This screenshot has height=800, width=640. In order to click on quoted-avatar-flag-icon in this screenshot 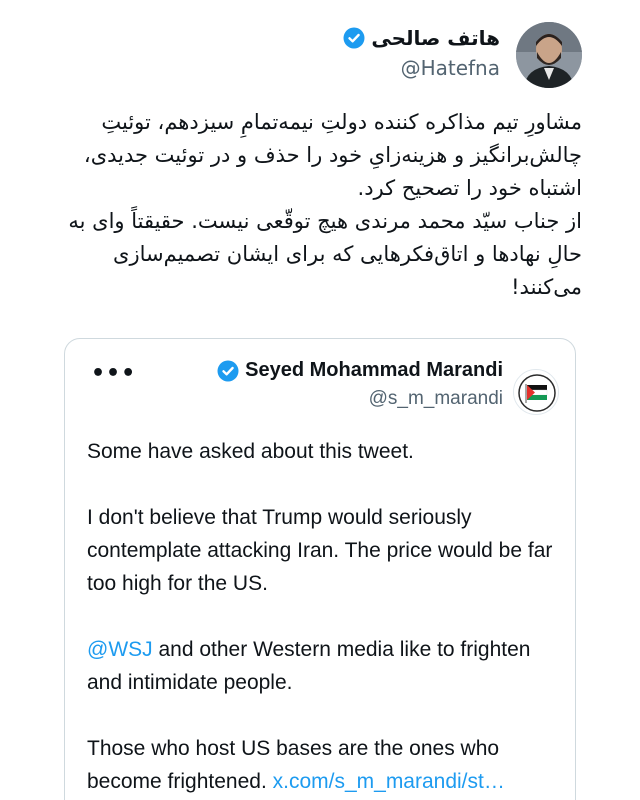, I will do `click(536, 392)`.